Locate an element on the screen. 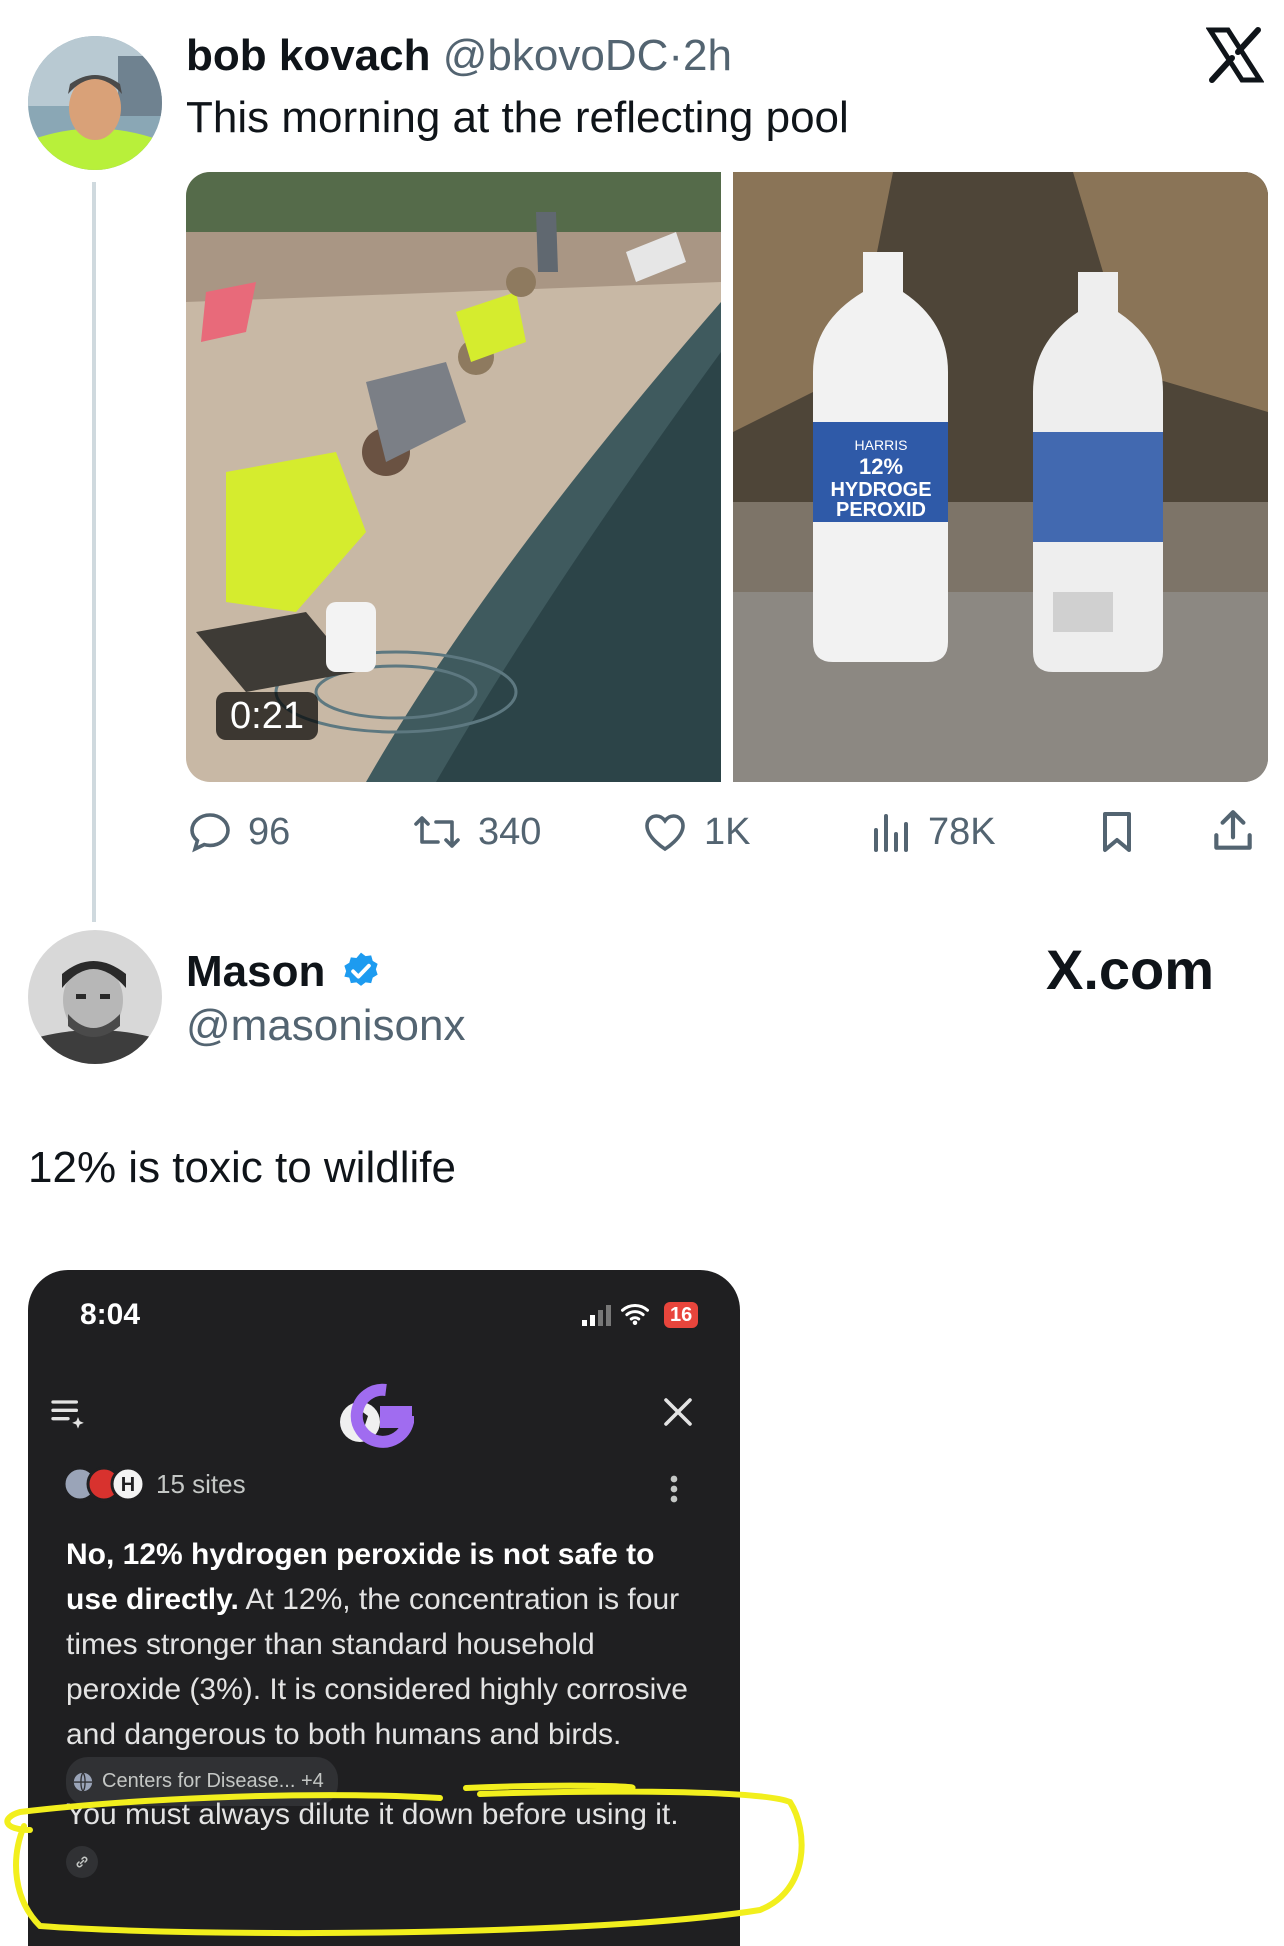 Image resolution: width=1284 pixels, height=1946 pixels. x-site-label: X.com is located at coordinates (1130, 969).